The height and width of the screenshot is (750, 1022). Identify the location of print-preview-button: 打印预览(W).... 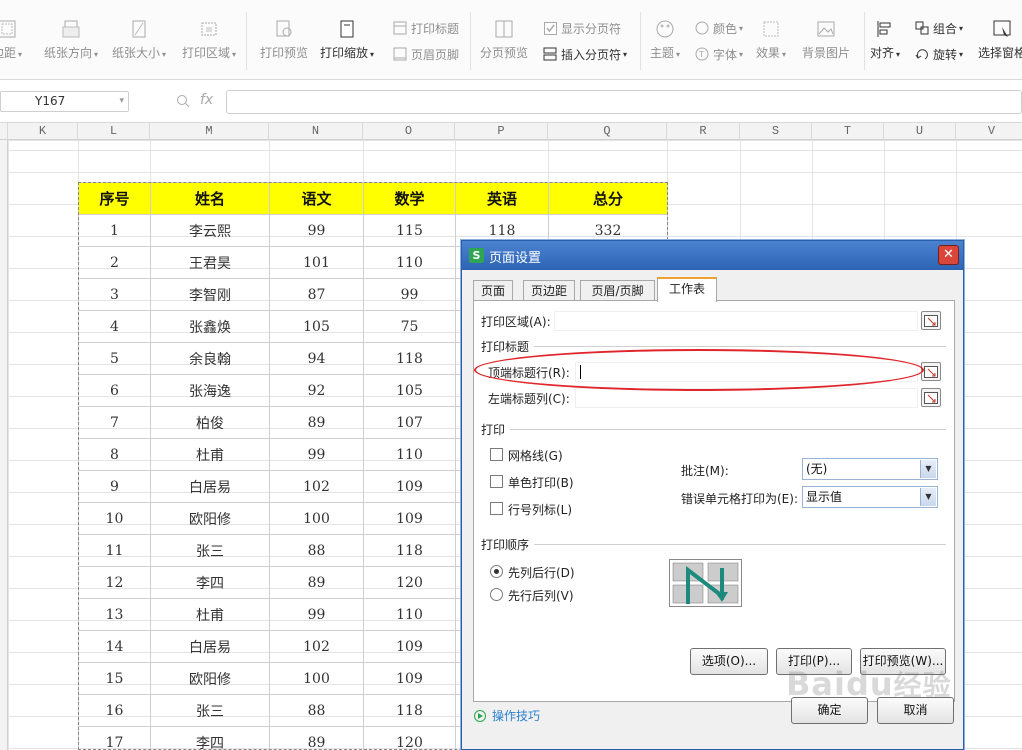
(903, 661).